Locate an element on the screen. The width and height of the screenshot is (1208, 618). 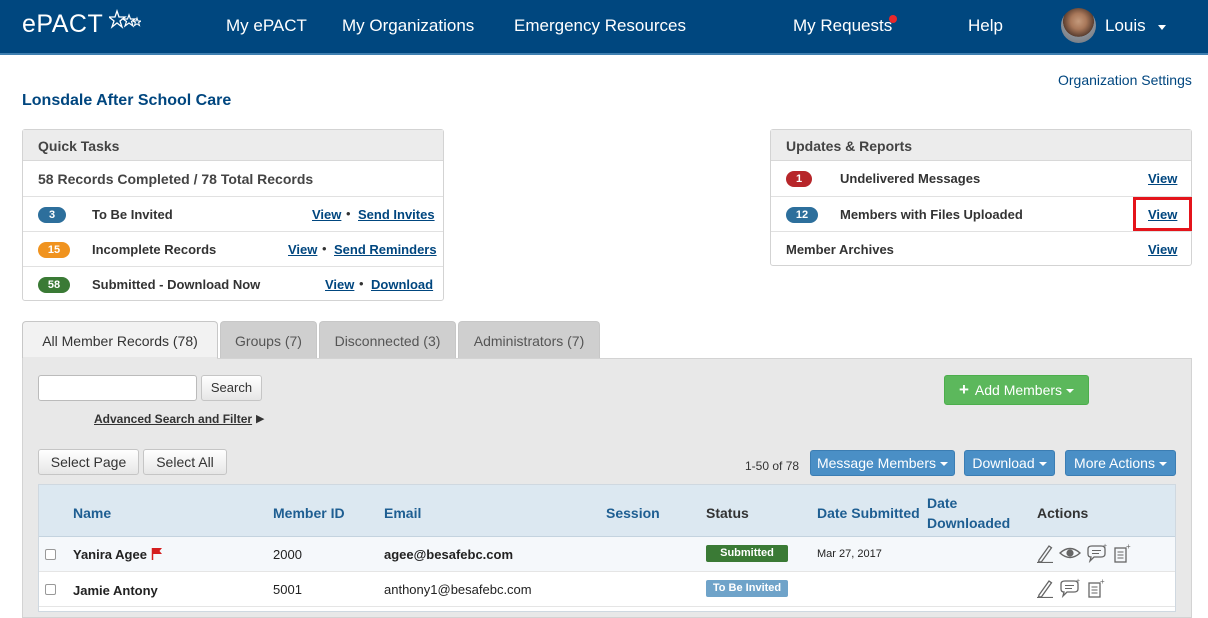
nav-my-requests: My Requests is located at coordinates (842, 26).